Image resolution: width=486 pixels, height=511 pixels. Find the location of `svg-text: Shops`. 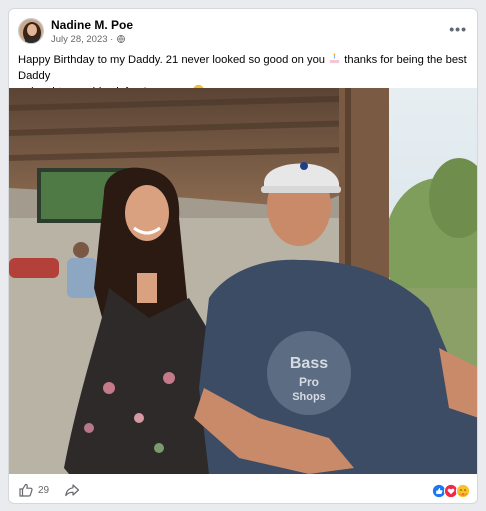

svg-text: Shops is located at coordinates (309, 397).